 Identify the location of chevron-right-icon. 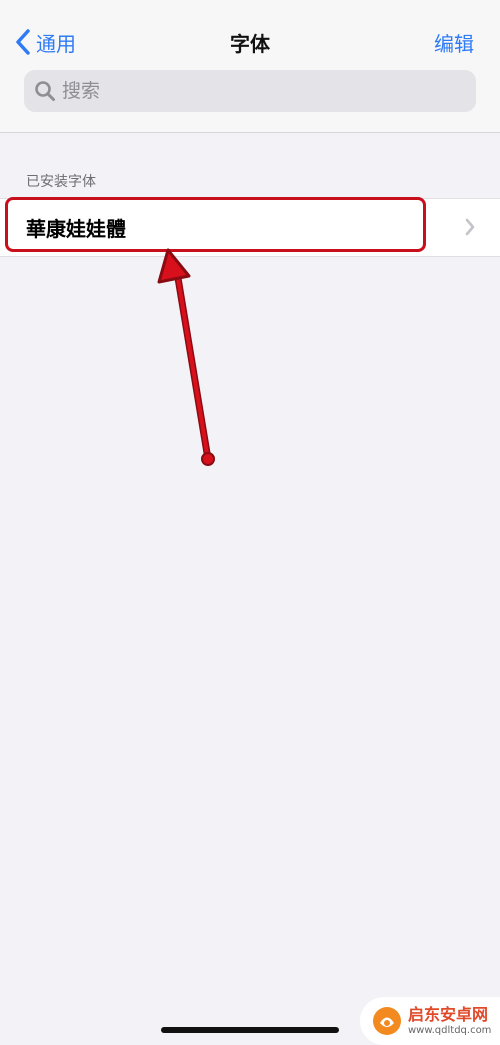
(470, 227).